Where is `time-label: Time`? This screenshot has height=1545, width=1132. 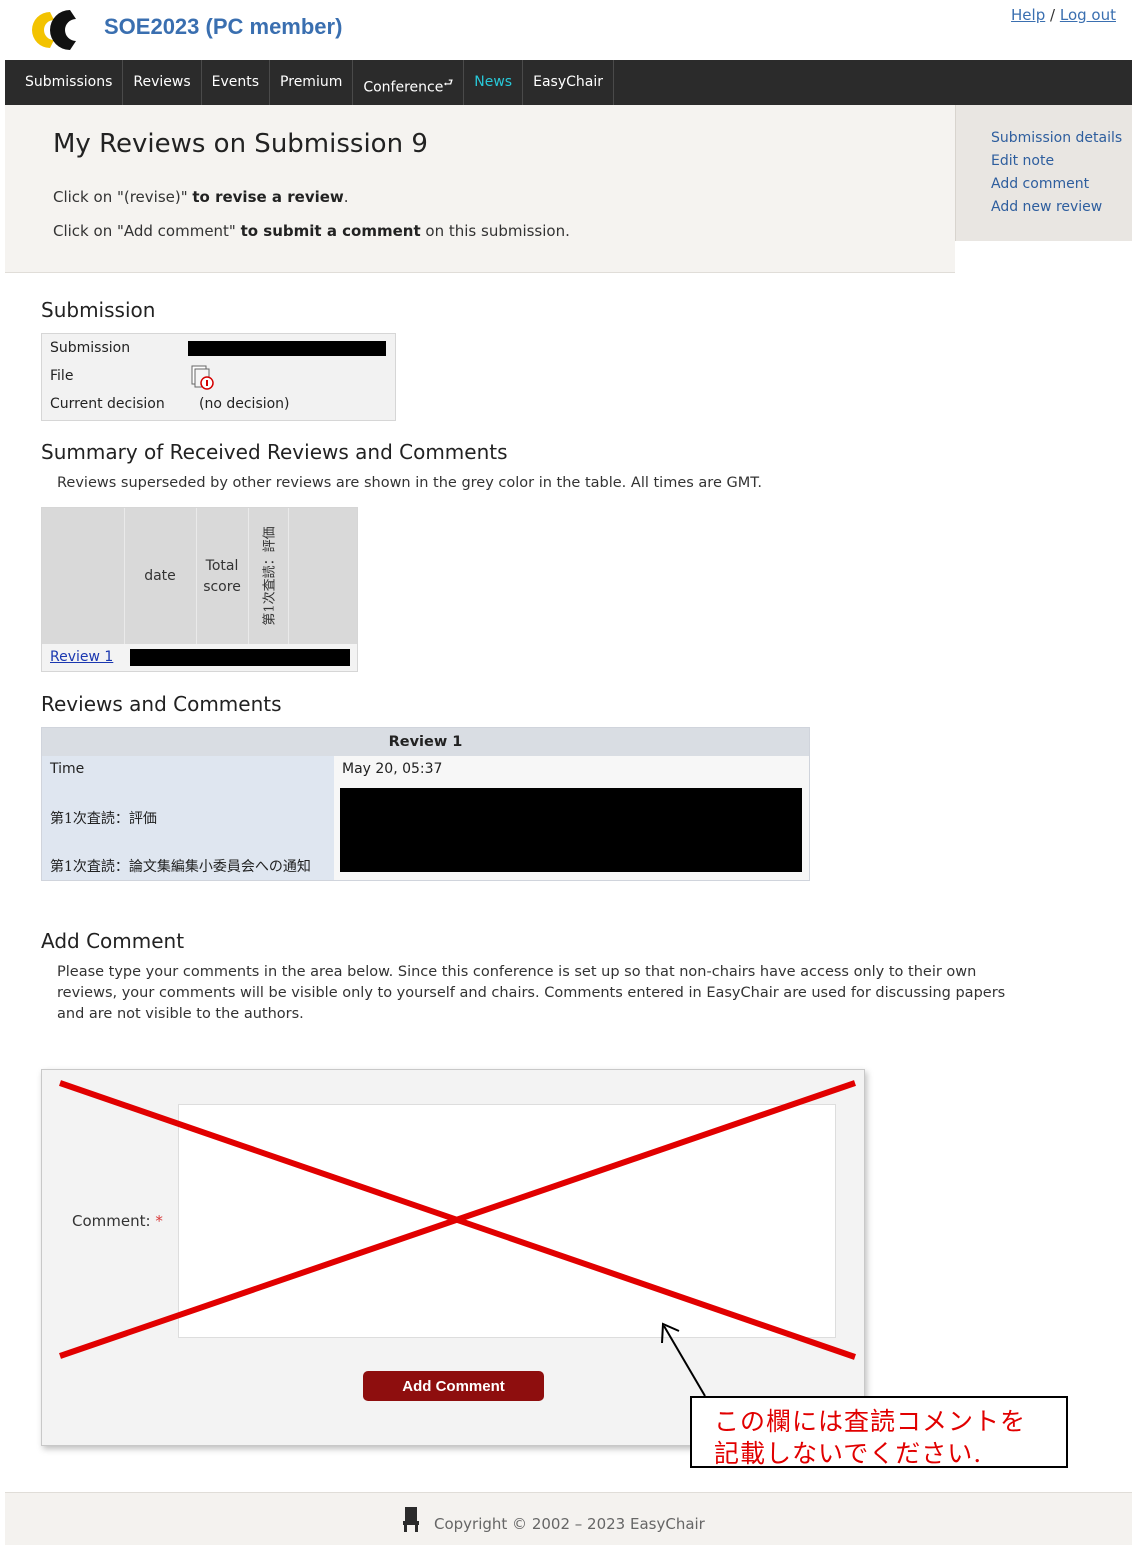
time-label: Time is located at coordinates (67, 769).